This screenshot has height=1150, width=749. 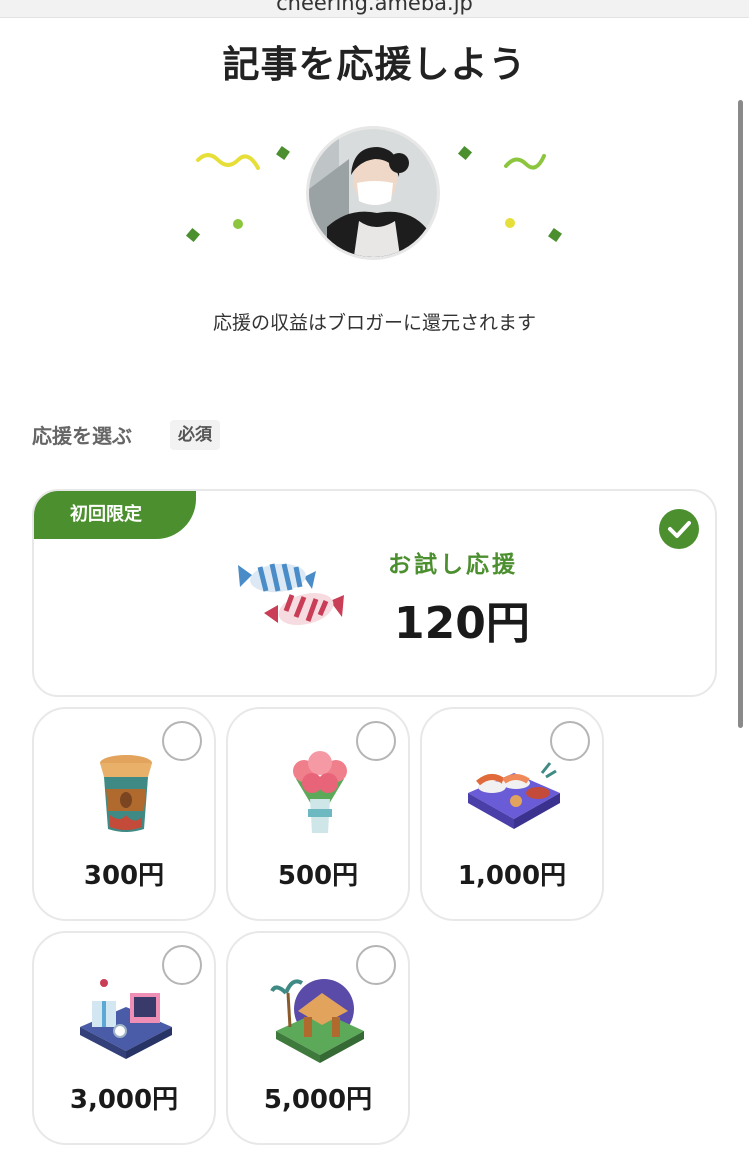 What do you see at coordinates (320, 792) in the screenshot?
I see `bouquet-icon` at bounding box center [320, 792].